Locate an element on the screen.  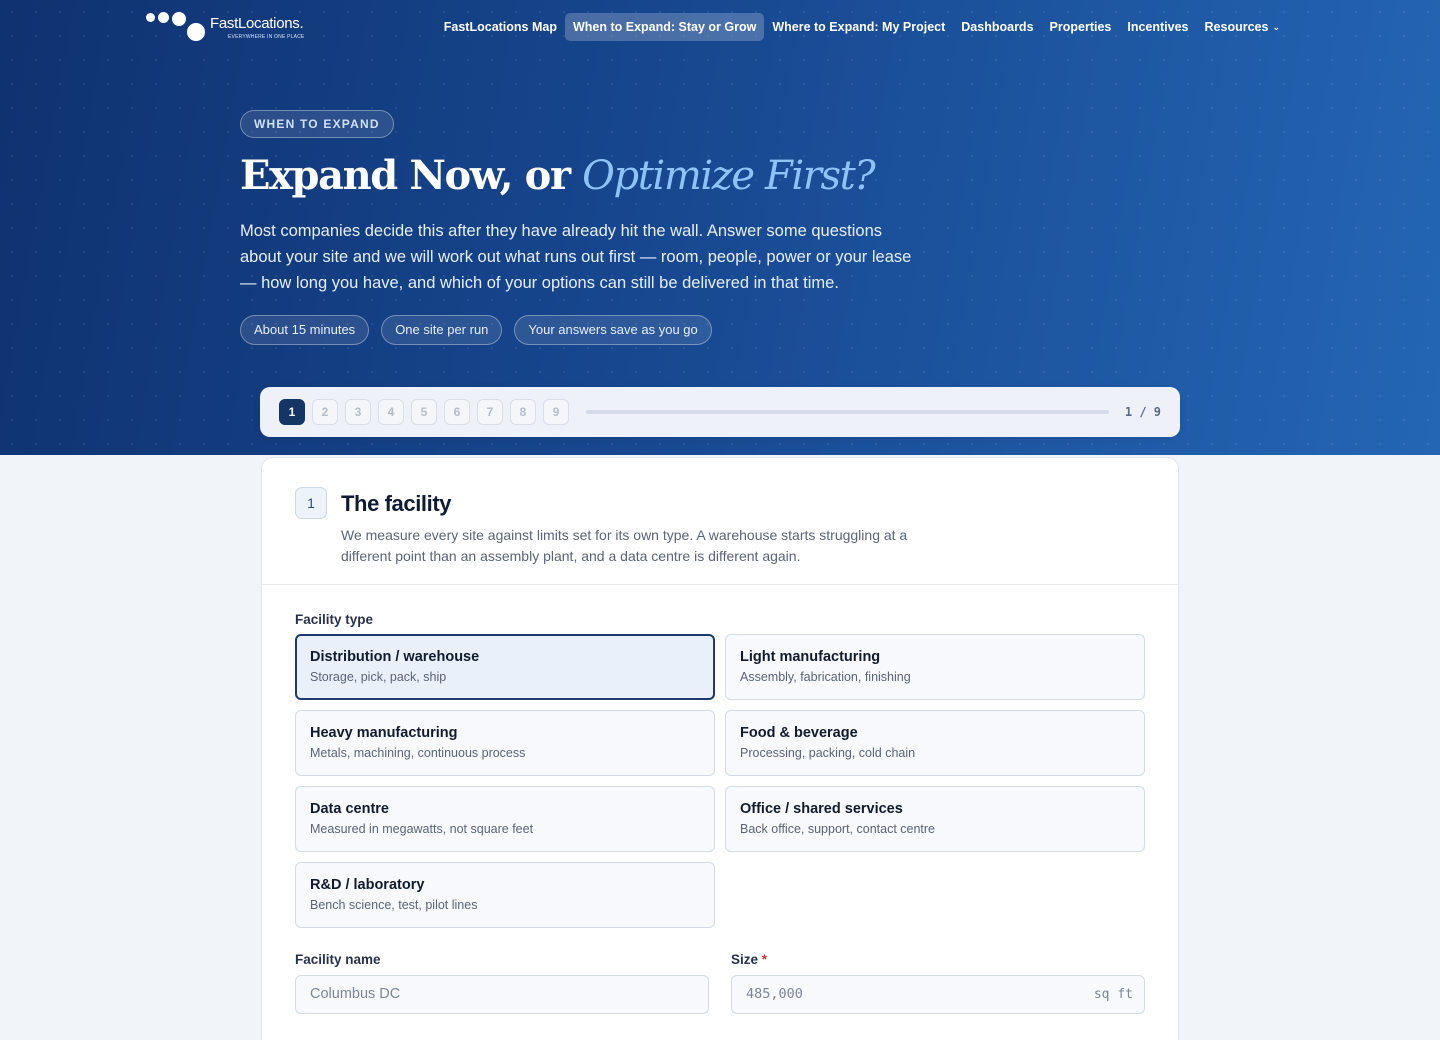
progress-track is located at coordinates (847, 412).